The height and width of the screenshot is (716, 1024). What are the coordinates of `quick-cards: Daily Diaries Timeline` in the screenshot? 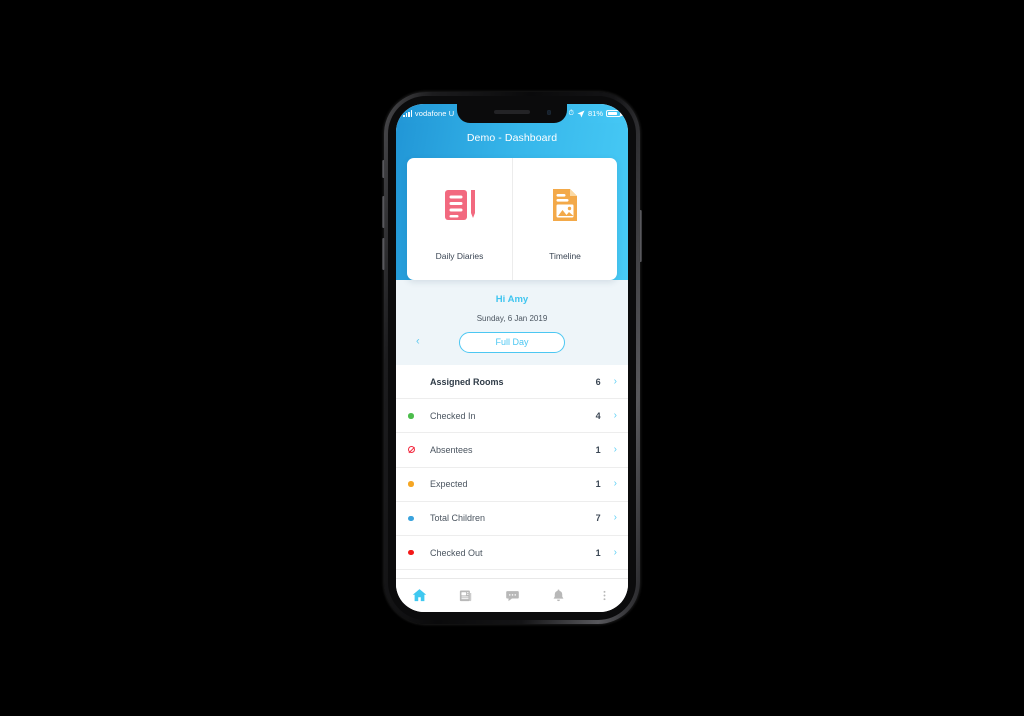 It's located at (512, 219).